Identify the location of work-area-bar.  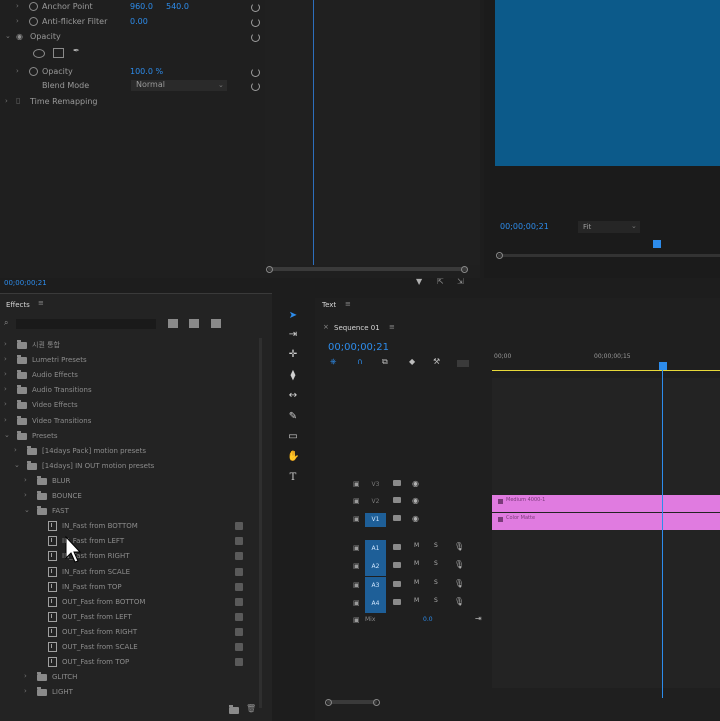
(606, 370).